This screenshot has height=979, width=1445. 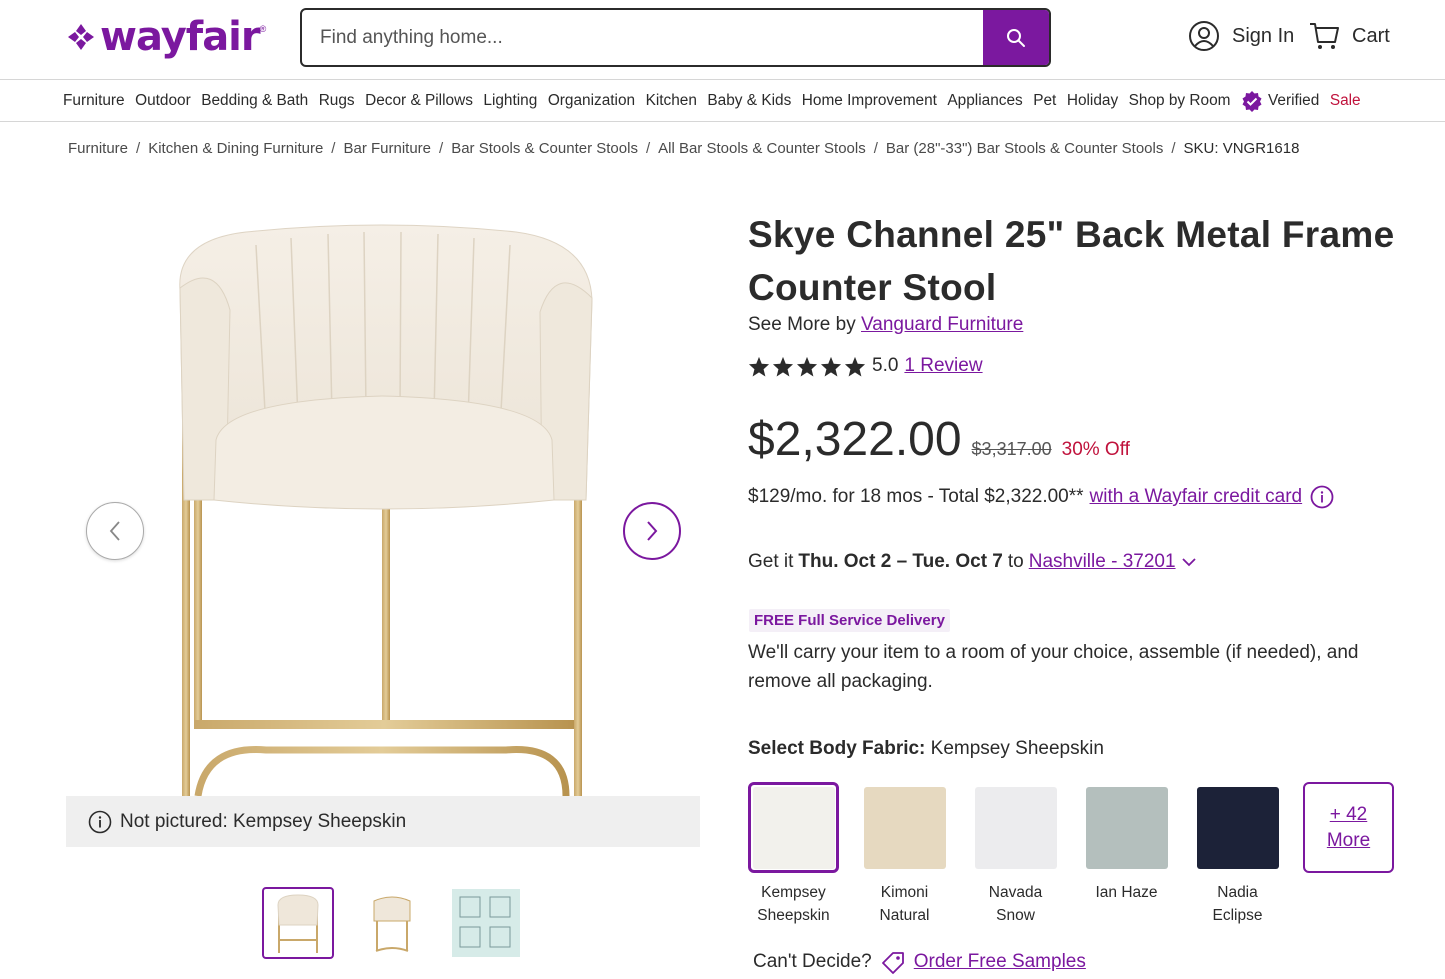 What do you see at coordinates (943, 366) in the screenshot?
I see `review-link: 1 Review` at bounding box center [943, 366].